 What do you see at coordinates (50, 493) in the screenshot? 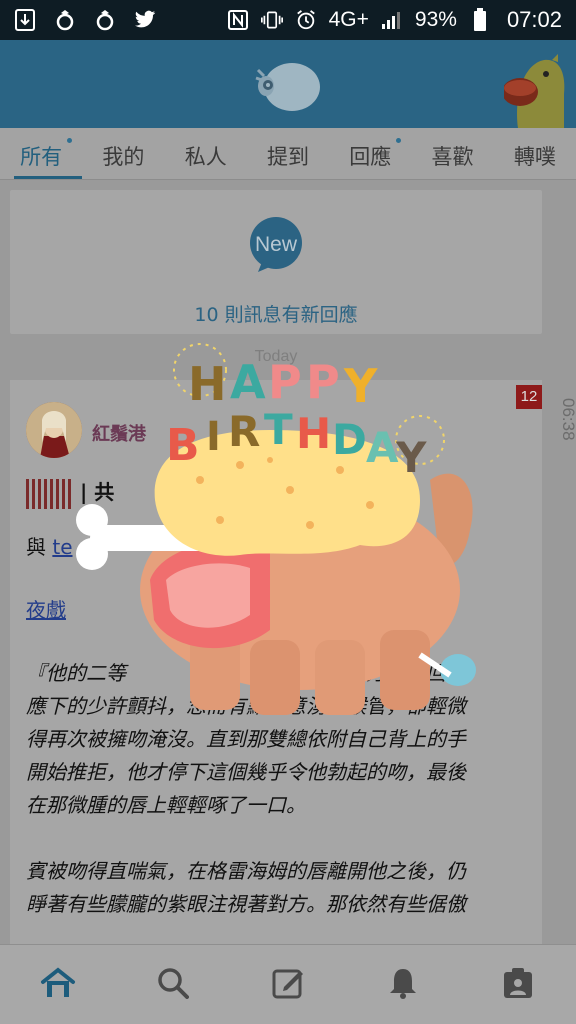
I see `redacted-text` at bounding box center [50, 493].